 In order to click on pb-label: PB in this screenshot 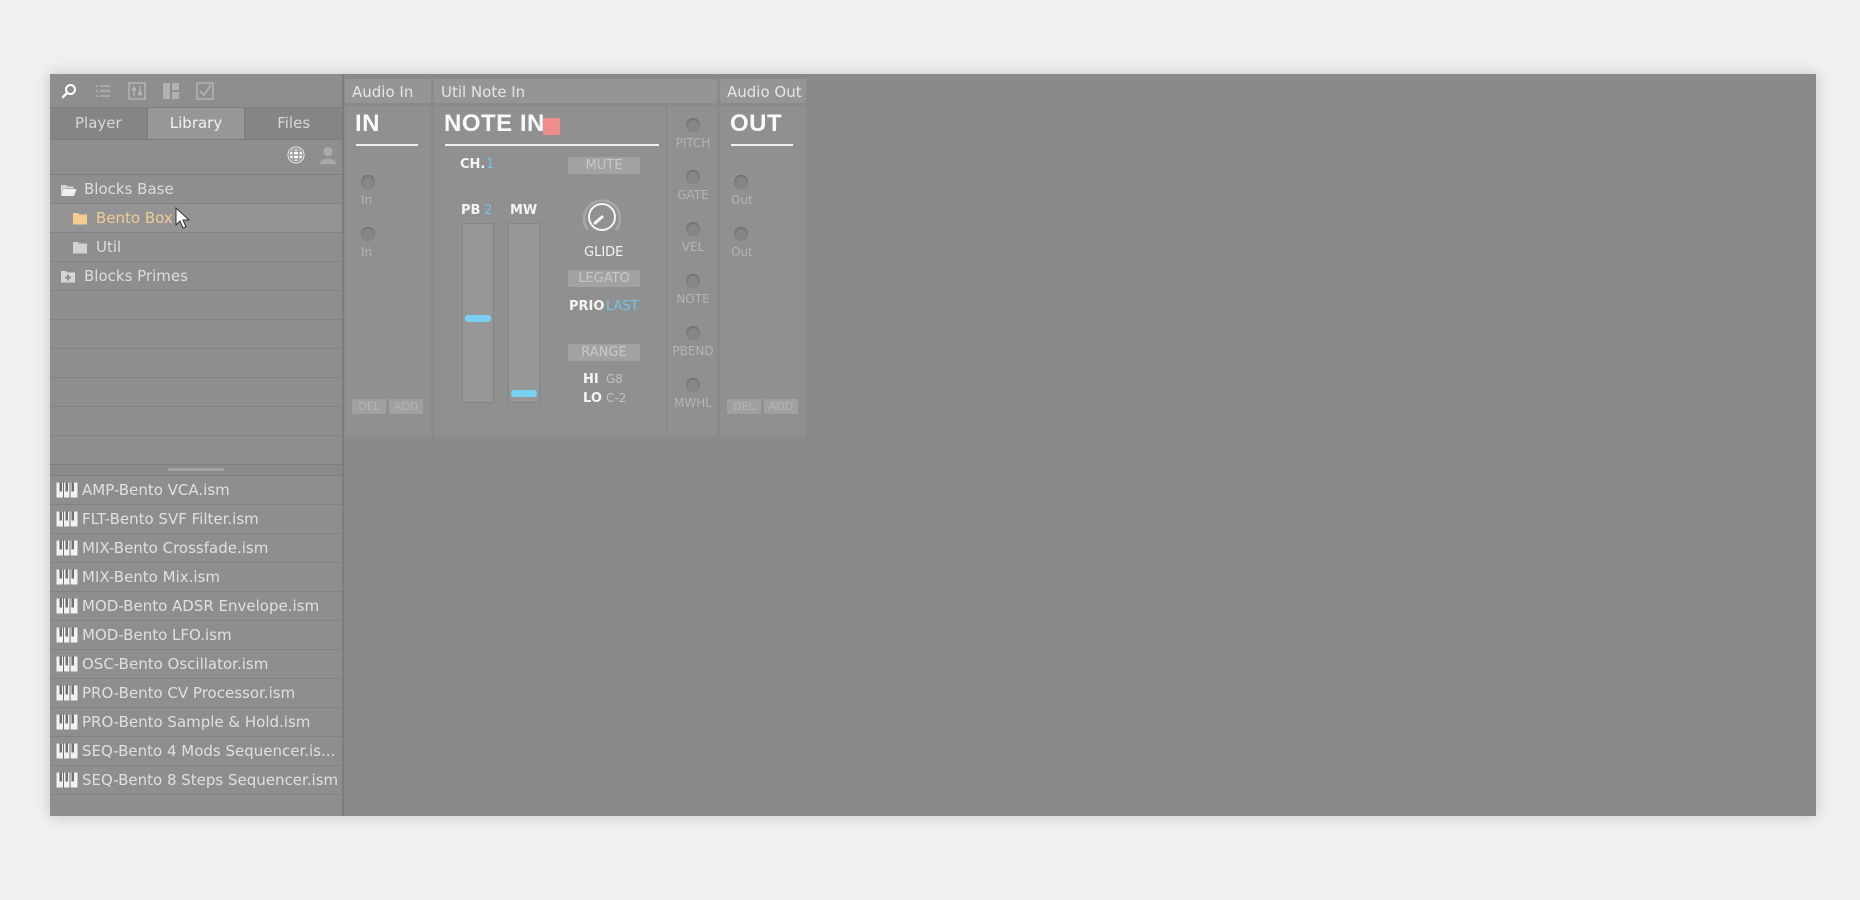, I will do `click(471, 210)`.